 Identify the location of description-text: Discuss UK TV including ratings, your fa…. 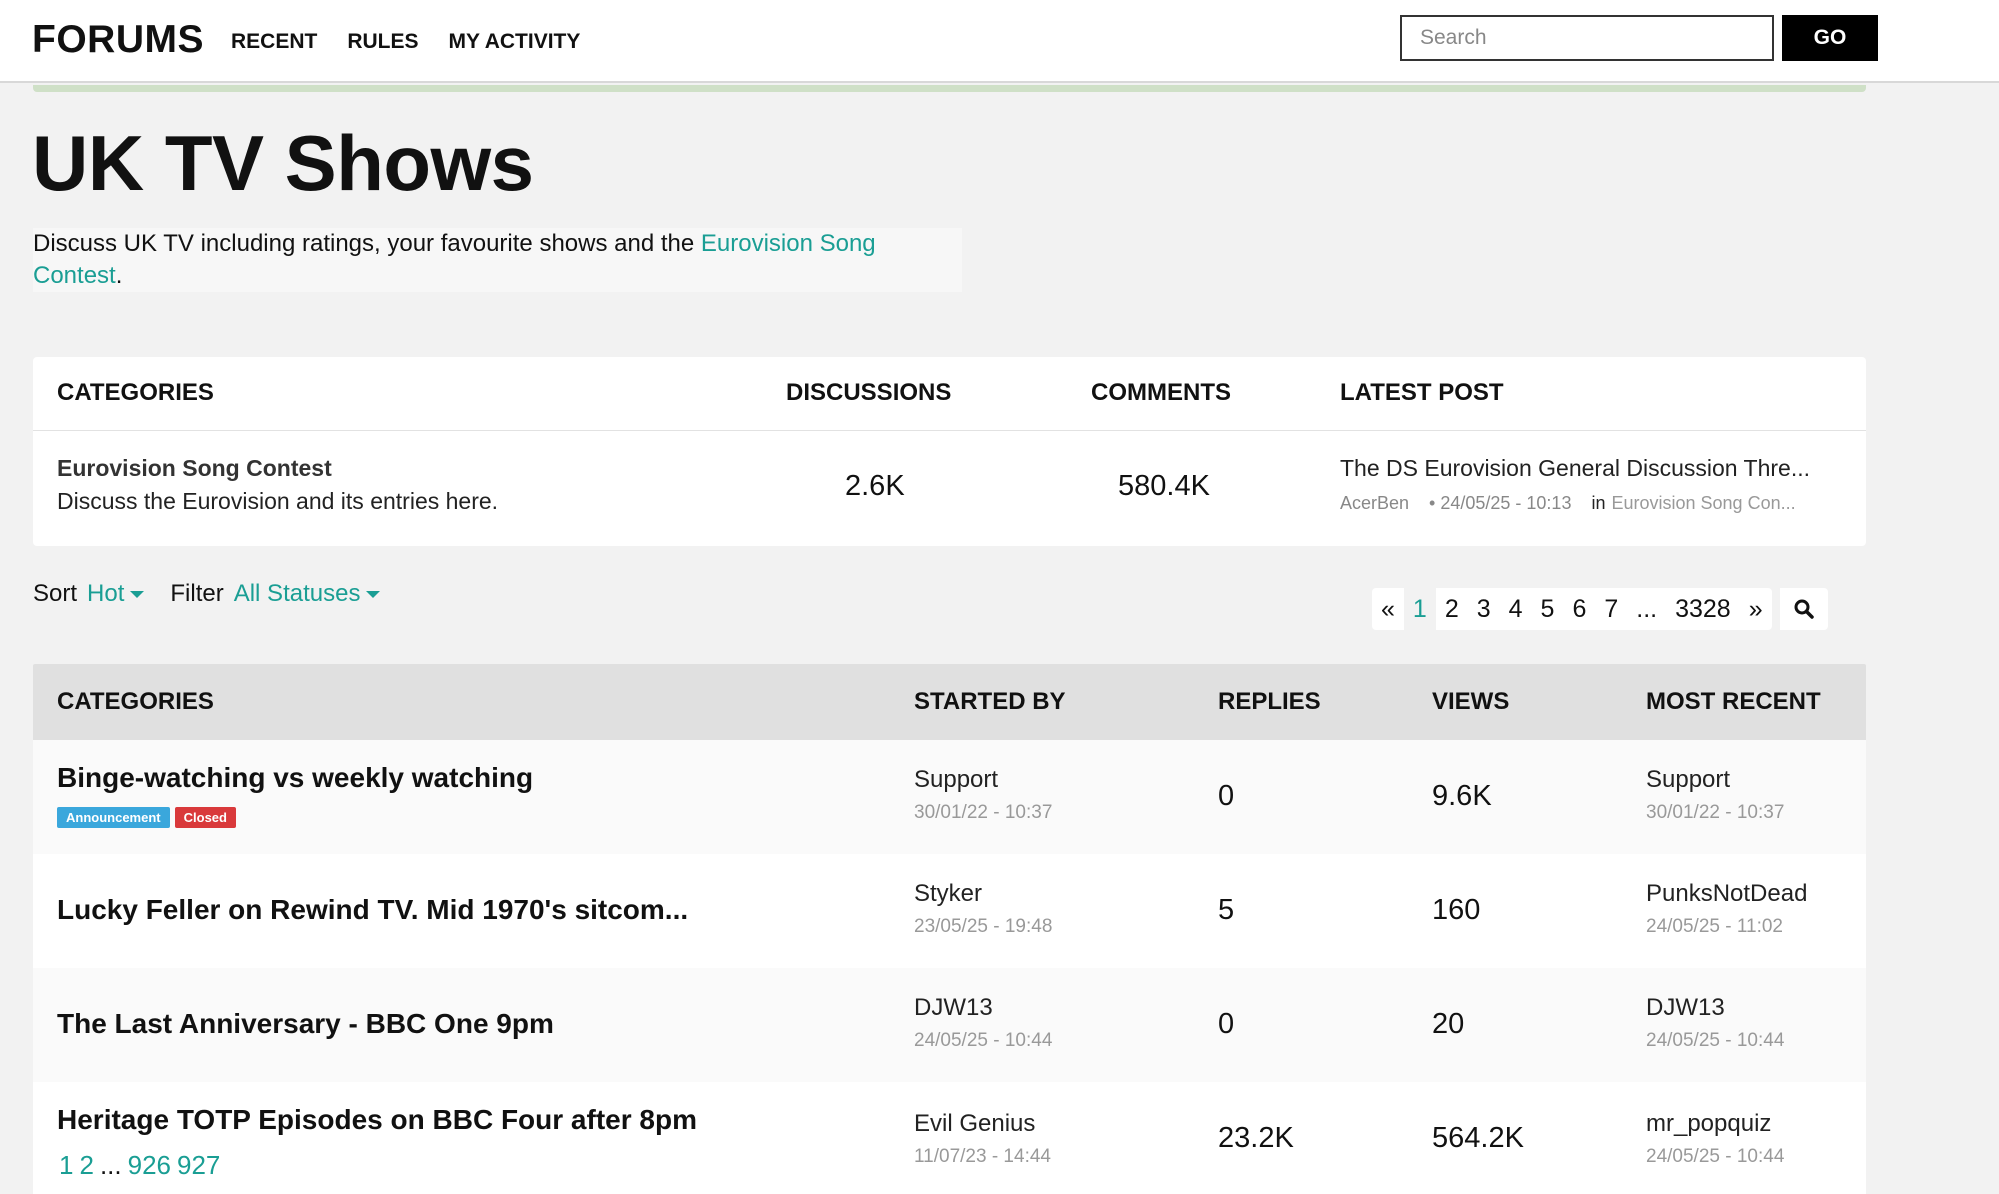
(367, 243).